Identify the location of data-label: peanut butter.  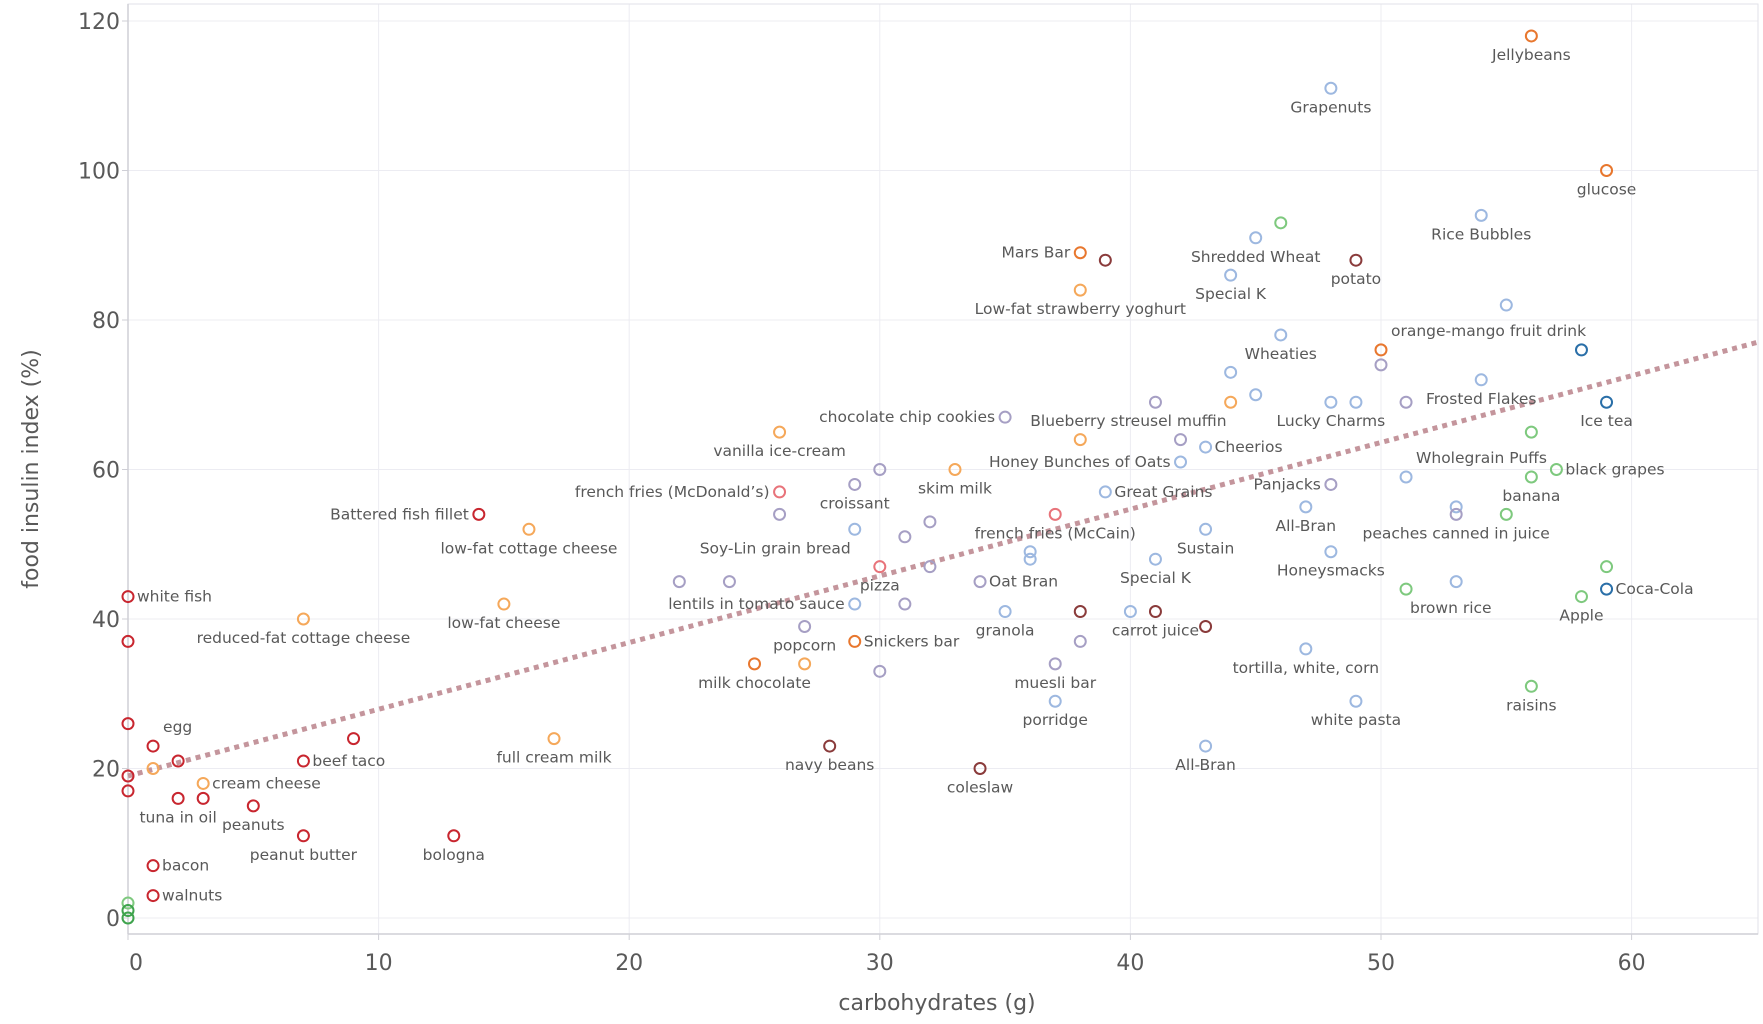
(304, 855).